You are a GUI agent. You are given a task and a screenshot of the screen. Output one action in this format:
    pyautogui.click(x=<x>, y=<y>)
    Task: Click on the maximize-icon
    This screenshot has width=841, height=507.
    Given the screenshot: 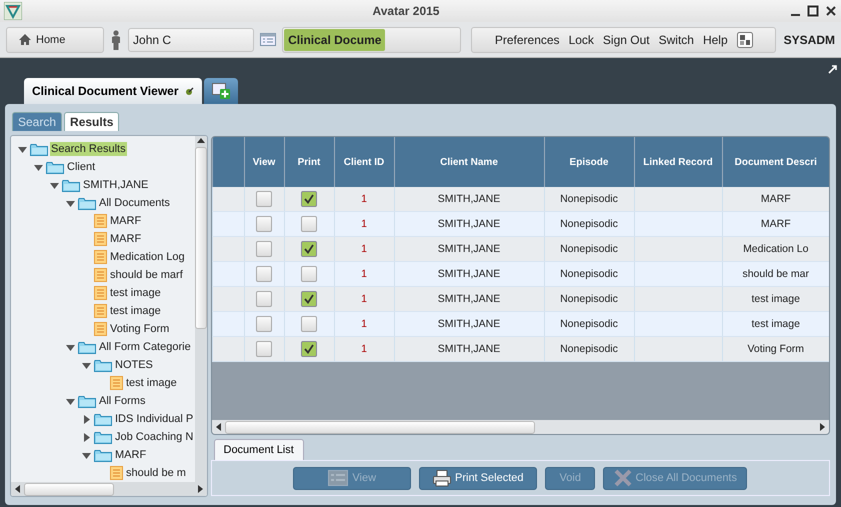 What is the action you would take?
    pyautogui.click(x=813, y=11)
    